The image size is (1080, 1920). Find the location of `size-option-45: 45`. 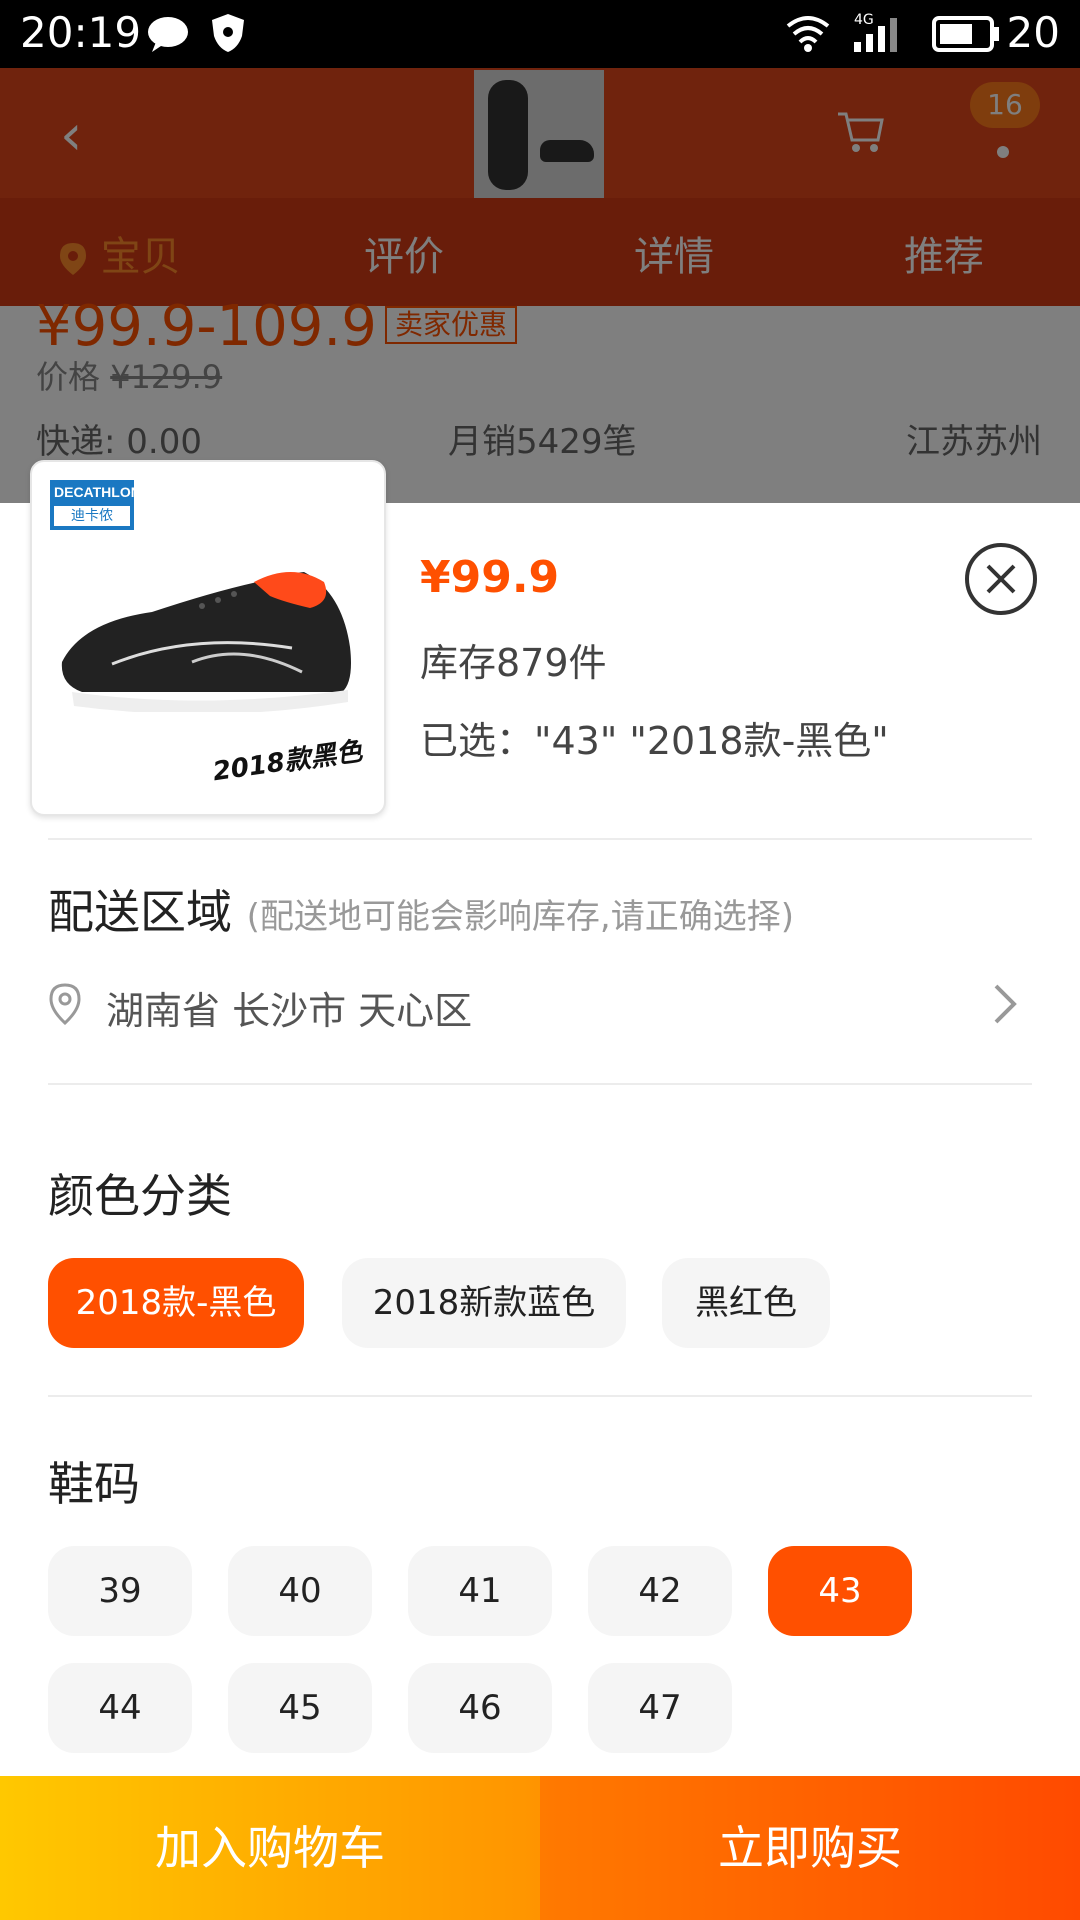

size-option-45: 45 is located at coordinates (300, 1708).